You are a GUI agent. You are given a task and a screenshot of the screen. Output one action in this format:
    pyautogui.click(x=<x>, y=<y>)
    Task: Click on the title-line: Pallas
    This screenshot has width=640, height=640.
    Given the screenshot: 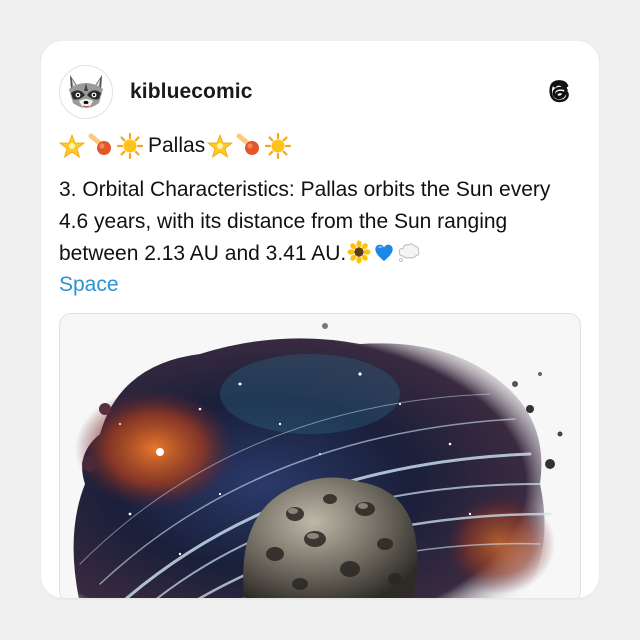 What is the action you would take?
    pyautogui.click(x=176, y=146)
    